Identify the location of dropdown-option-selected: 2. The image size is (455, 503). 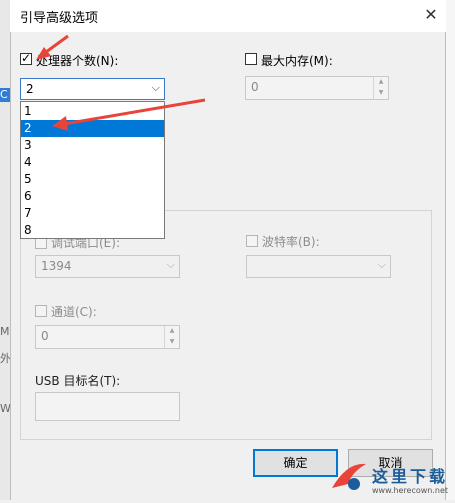
(92, 128).